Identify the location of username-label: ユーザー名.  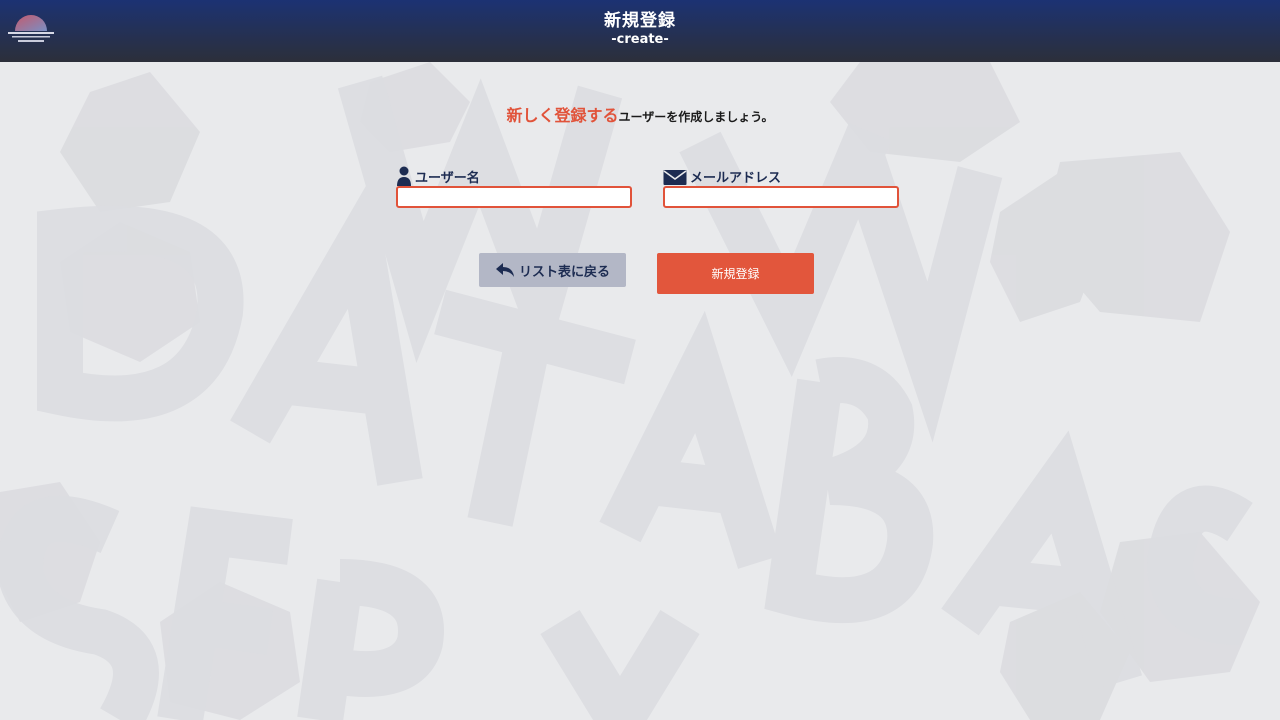
(514, 174).